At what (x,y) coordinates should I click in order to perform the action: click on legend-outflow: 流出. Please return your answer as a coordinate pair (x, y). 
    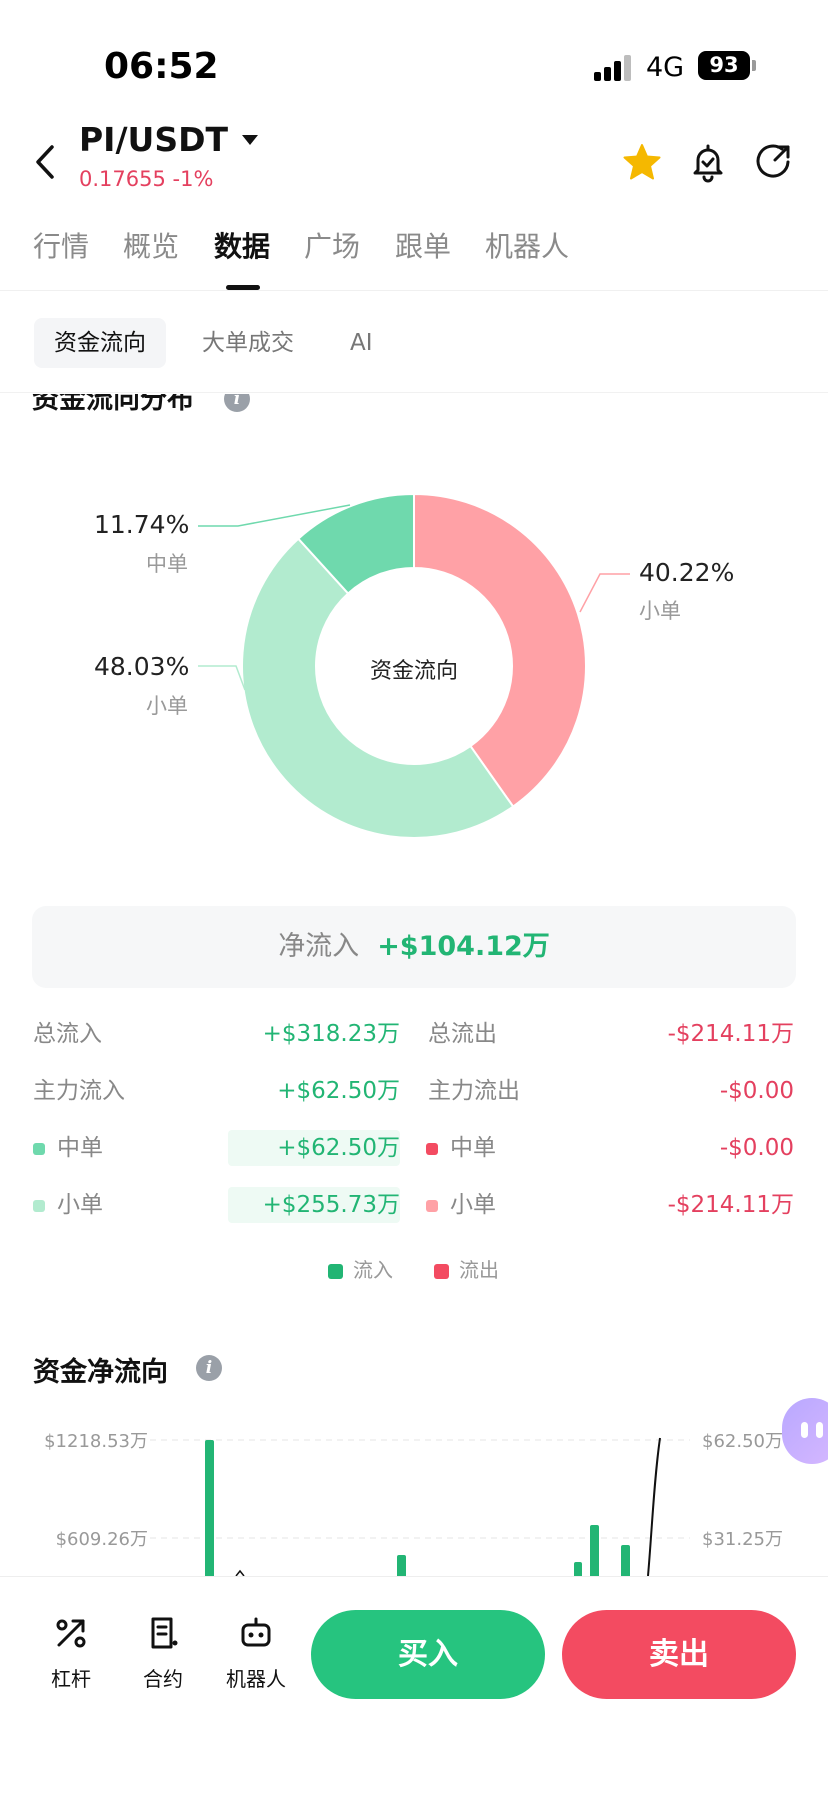
    Looking at the image, I should click on (466, 1270).